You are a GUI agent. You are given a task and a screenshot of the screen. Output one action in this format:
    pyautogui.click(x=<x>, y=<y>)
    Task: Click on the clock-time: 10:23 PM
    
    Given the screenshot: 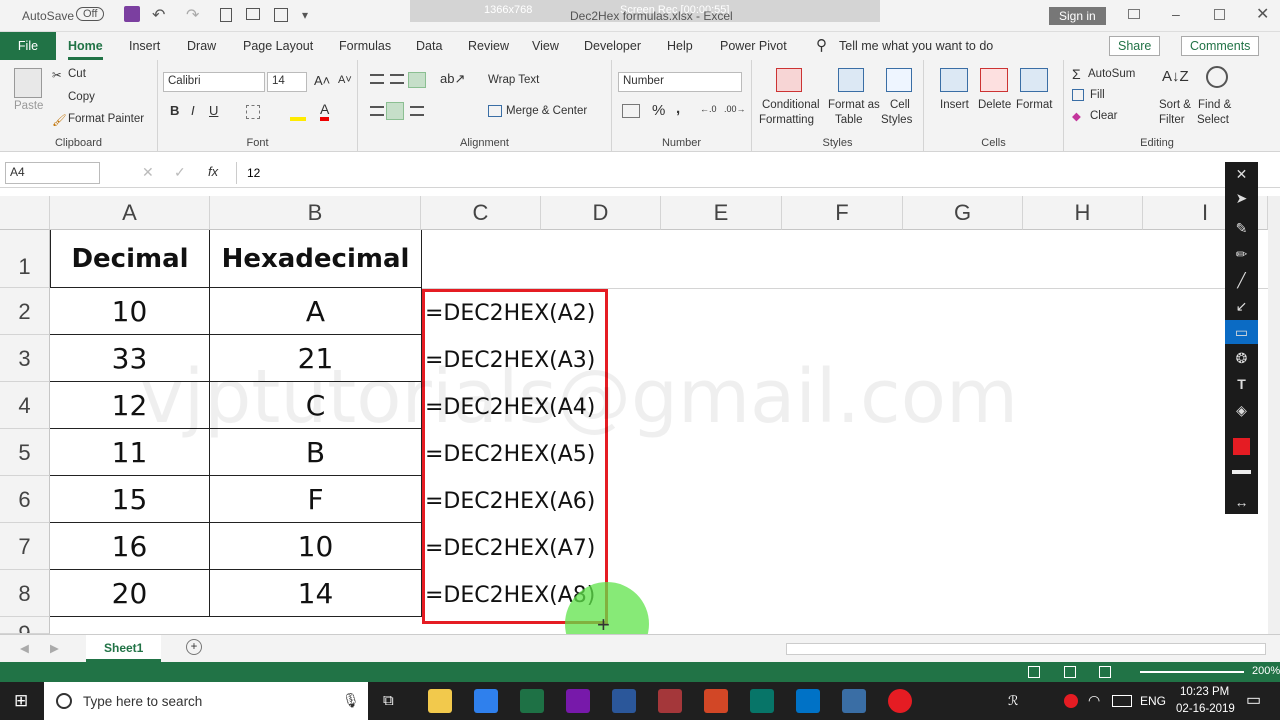 What is the action you would take?
    pyautogui.click(x=1204, y=692)
    